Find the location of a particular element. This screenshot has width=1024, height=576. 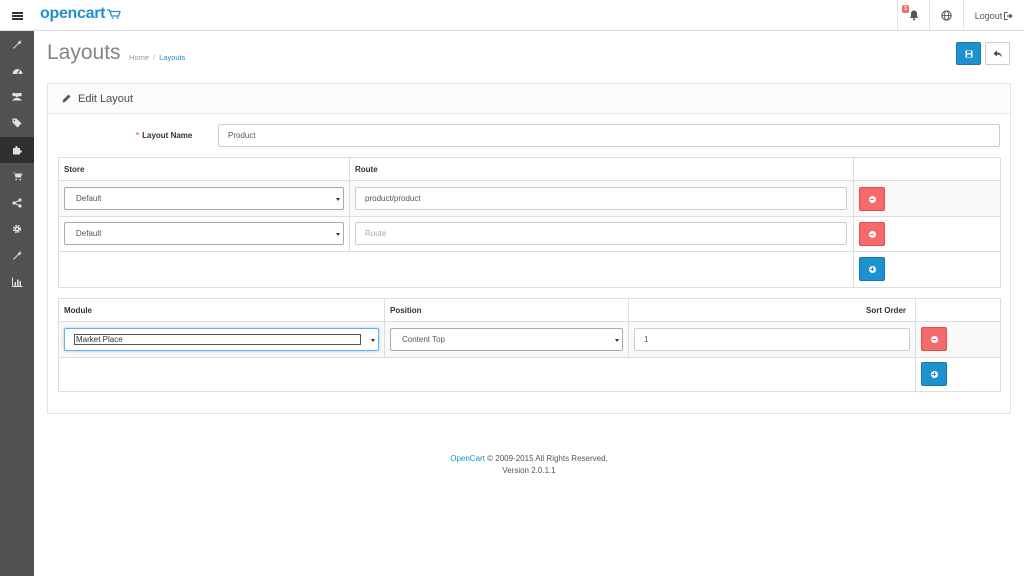

column-header-store: Store is located at coordinates (74, 169).